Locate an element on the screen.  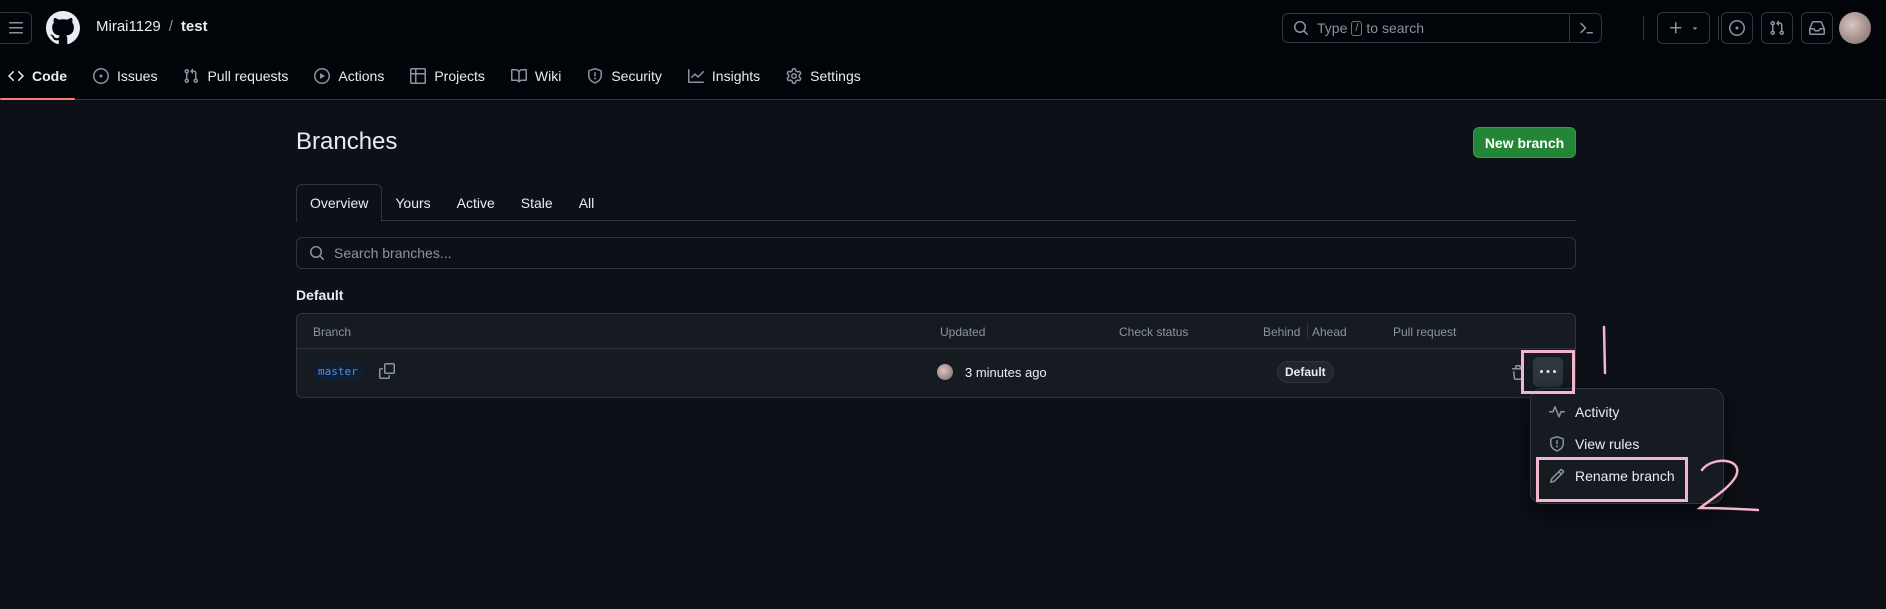
inbox-button is located at coordinates (1817, 28).